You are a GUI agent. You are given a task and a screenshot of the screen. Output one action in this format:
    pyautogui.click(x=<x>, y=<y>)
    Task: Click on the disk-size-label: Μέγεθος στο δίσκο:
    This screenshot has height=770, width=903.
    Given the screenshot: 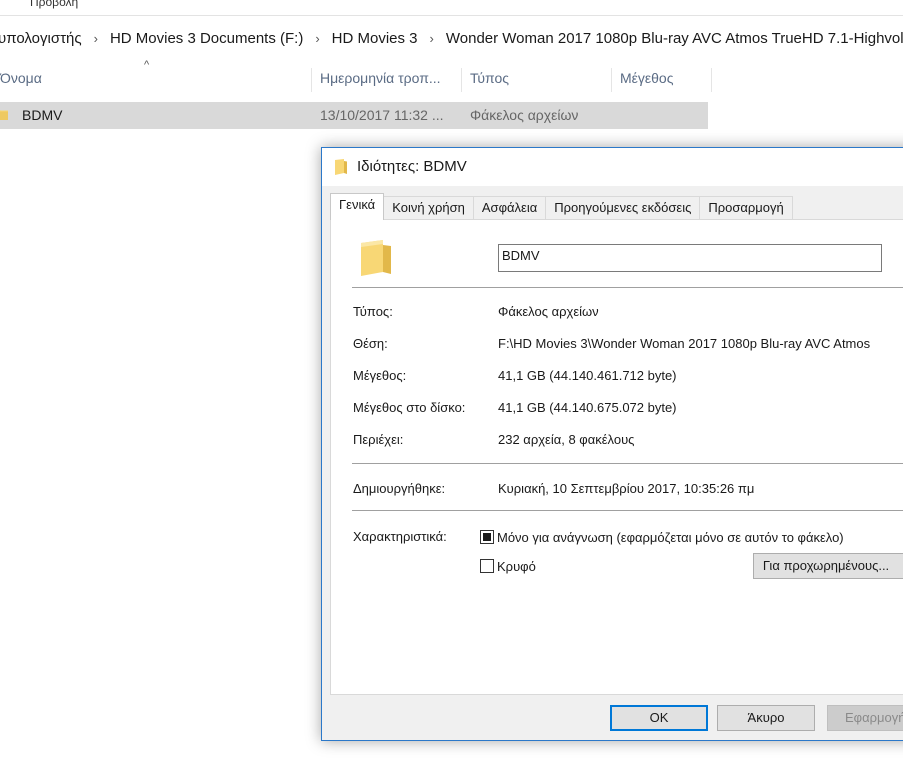 What is the action you would take?
    pyautogui.click(x=409, y=407)
    